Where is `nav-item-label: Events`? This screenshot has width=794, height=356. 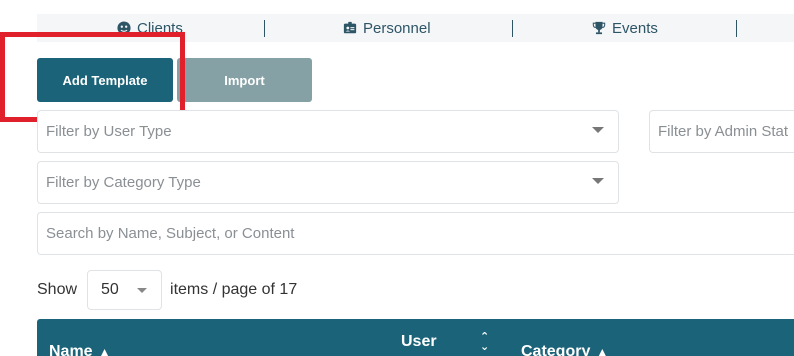 nav-item-label: Events is located at coordinates (635, 28).